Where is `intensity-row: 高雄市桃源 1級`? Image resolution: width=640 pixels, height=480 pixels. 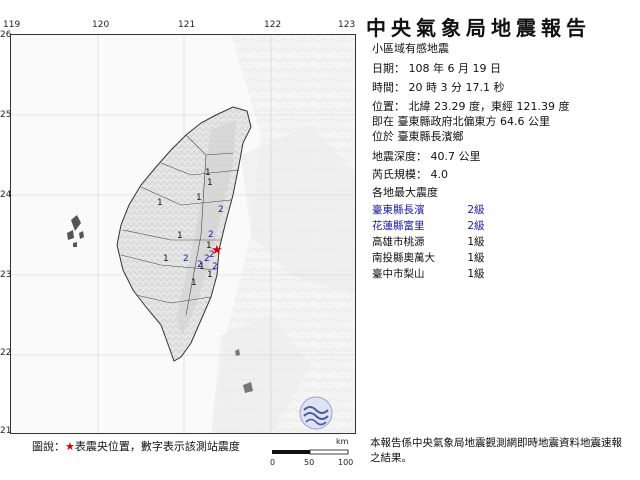
intensity-row: 高雄市桃源 1級 is located at coordinates (428, 241).